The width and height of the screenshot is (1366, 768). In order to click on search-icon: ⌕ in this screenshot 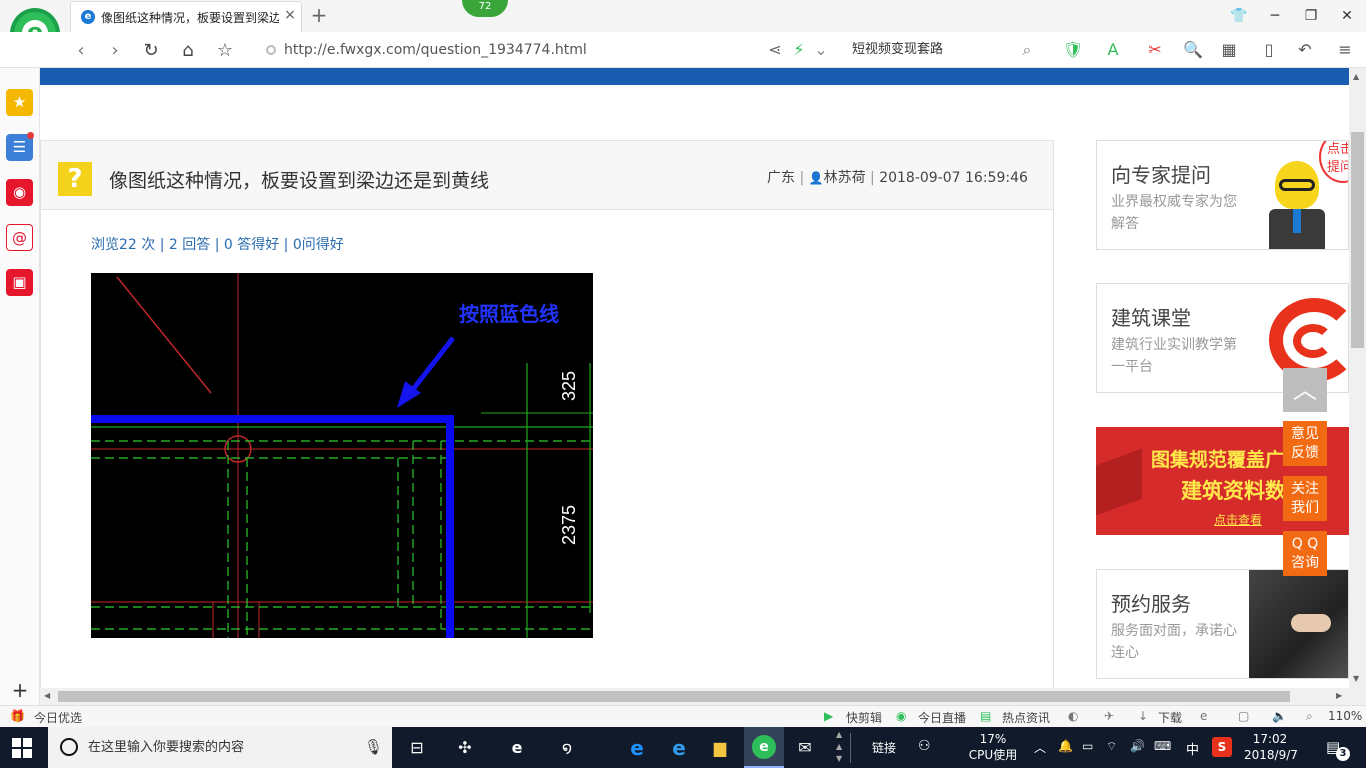, I will do `click(1027, 50)`.